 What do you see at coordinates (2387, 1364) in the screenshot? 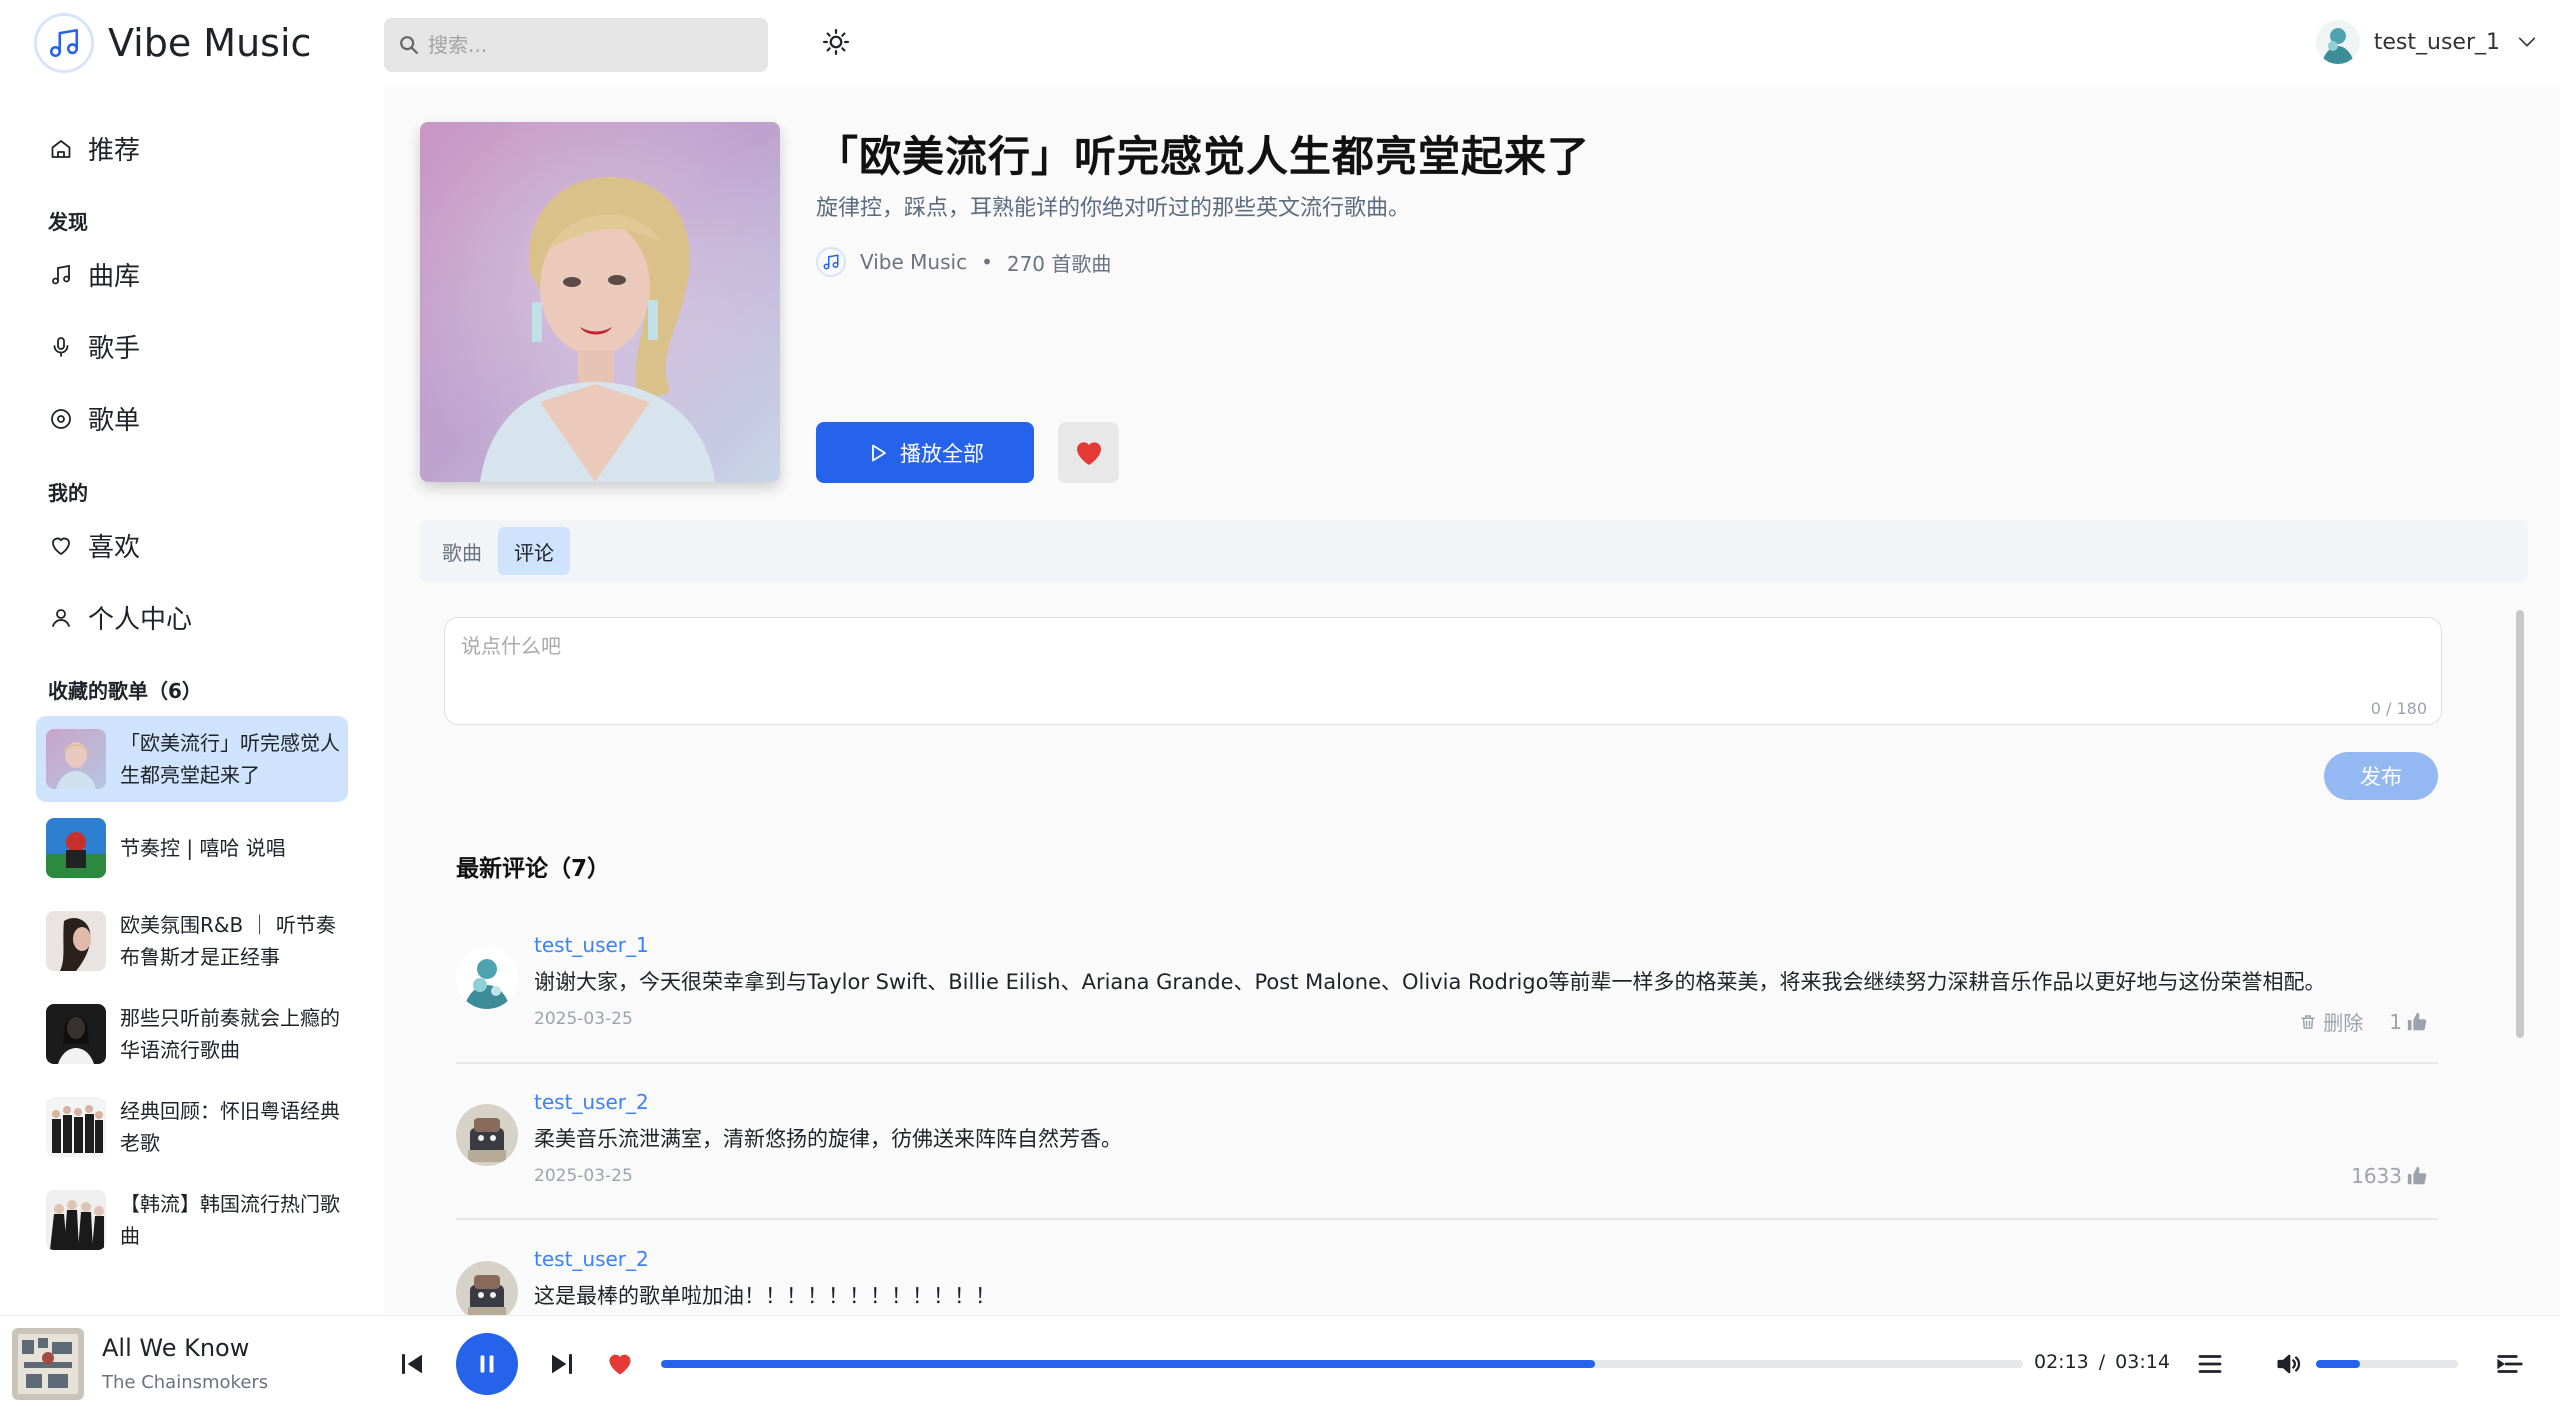
I see `volume-slider` at bounding box center [2387, 1364].